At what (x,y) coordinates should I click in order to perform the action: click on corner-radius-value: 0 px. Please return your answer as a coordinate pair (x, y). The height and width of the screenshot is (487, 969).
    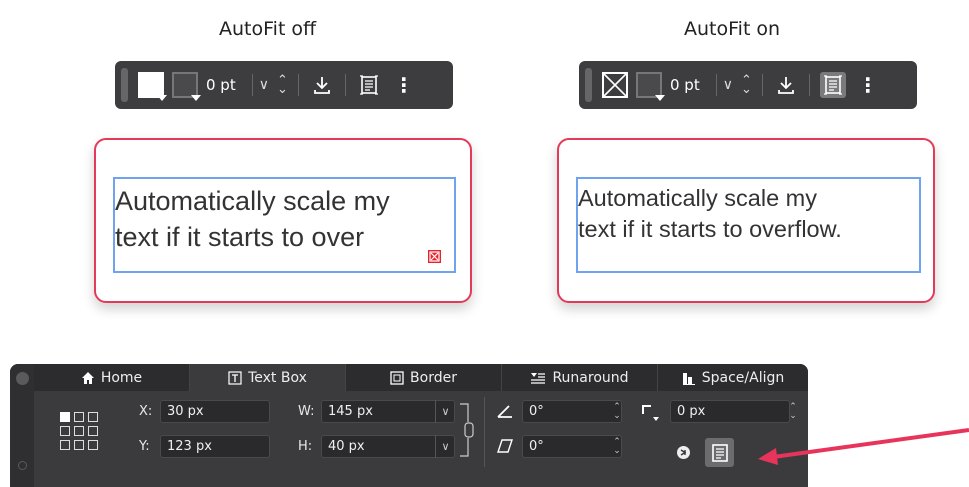
    Looking at the image, I should click on (691, 411).